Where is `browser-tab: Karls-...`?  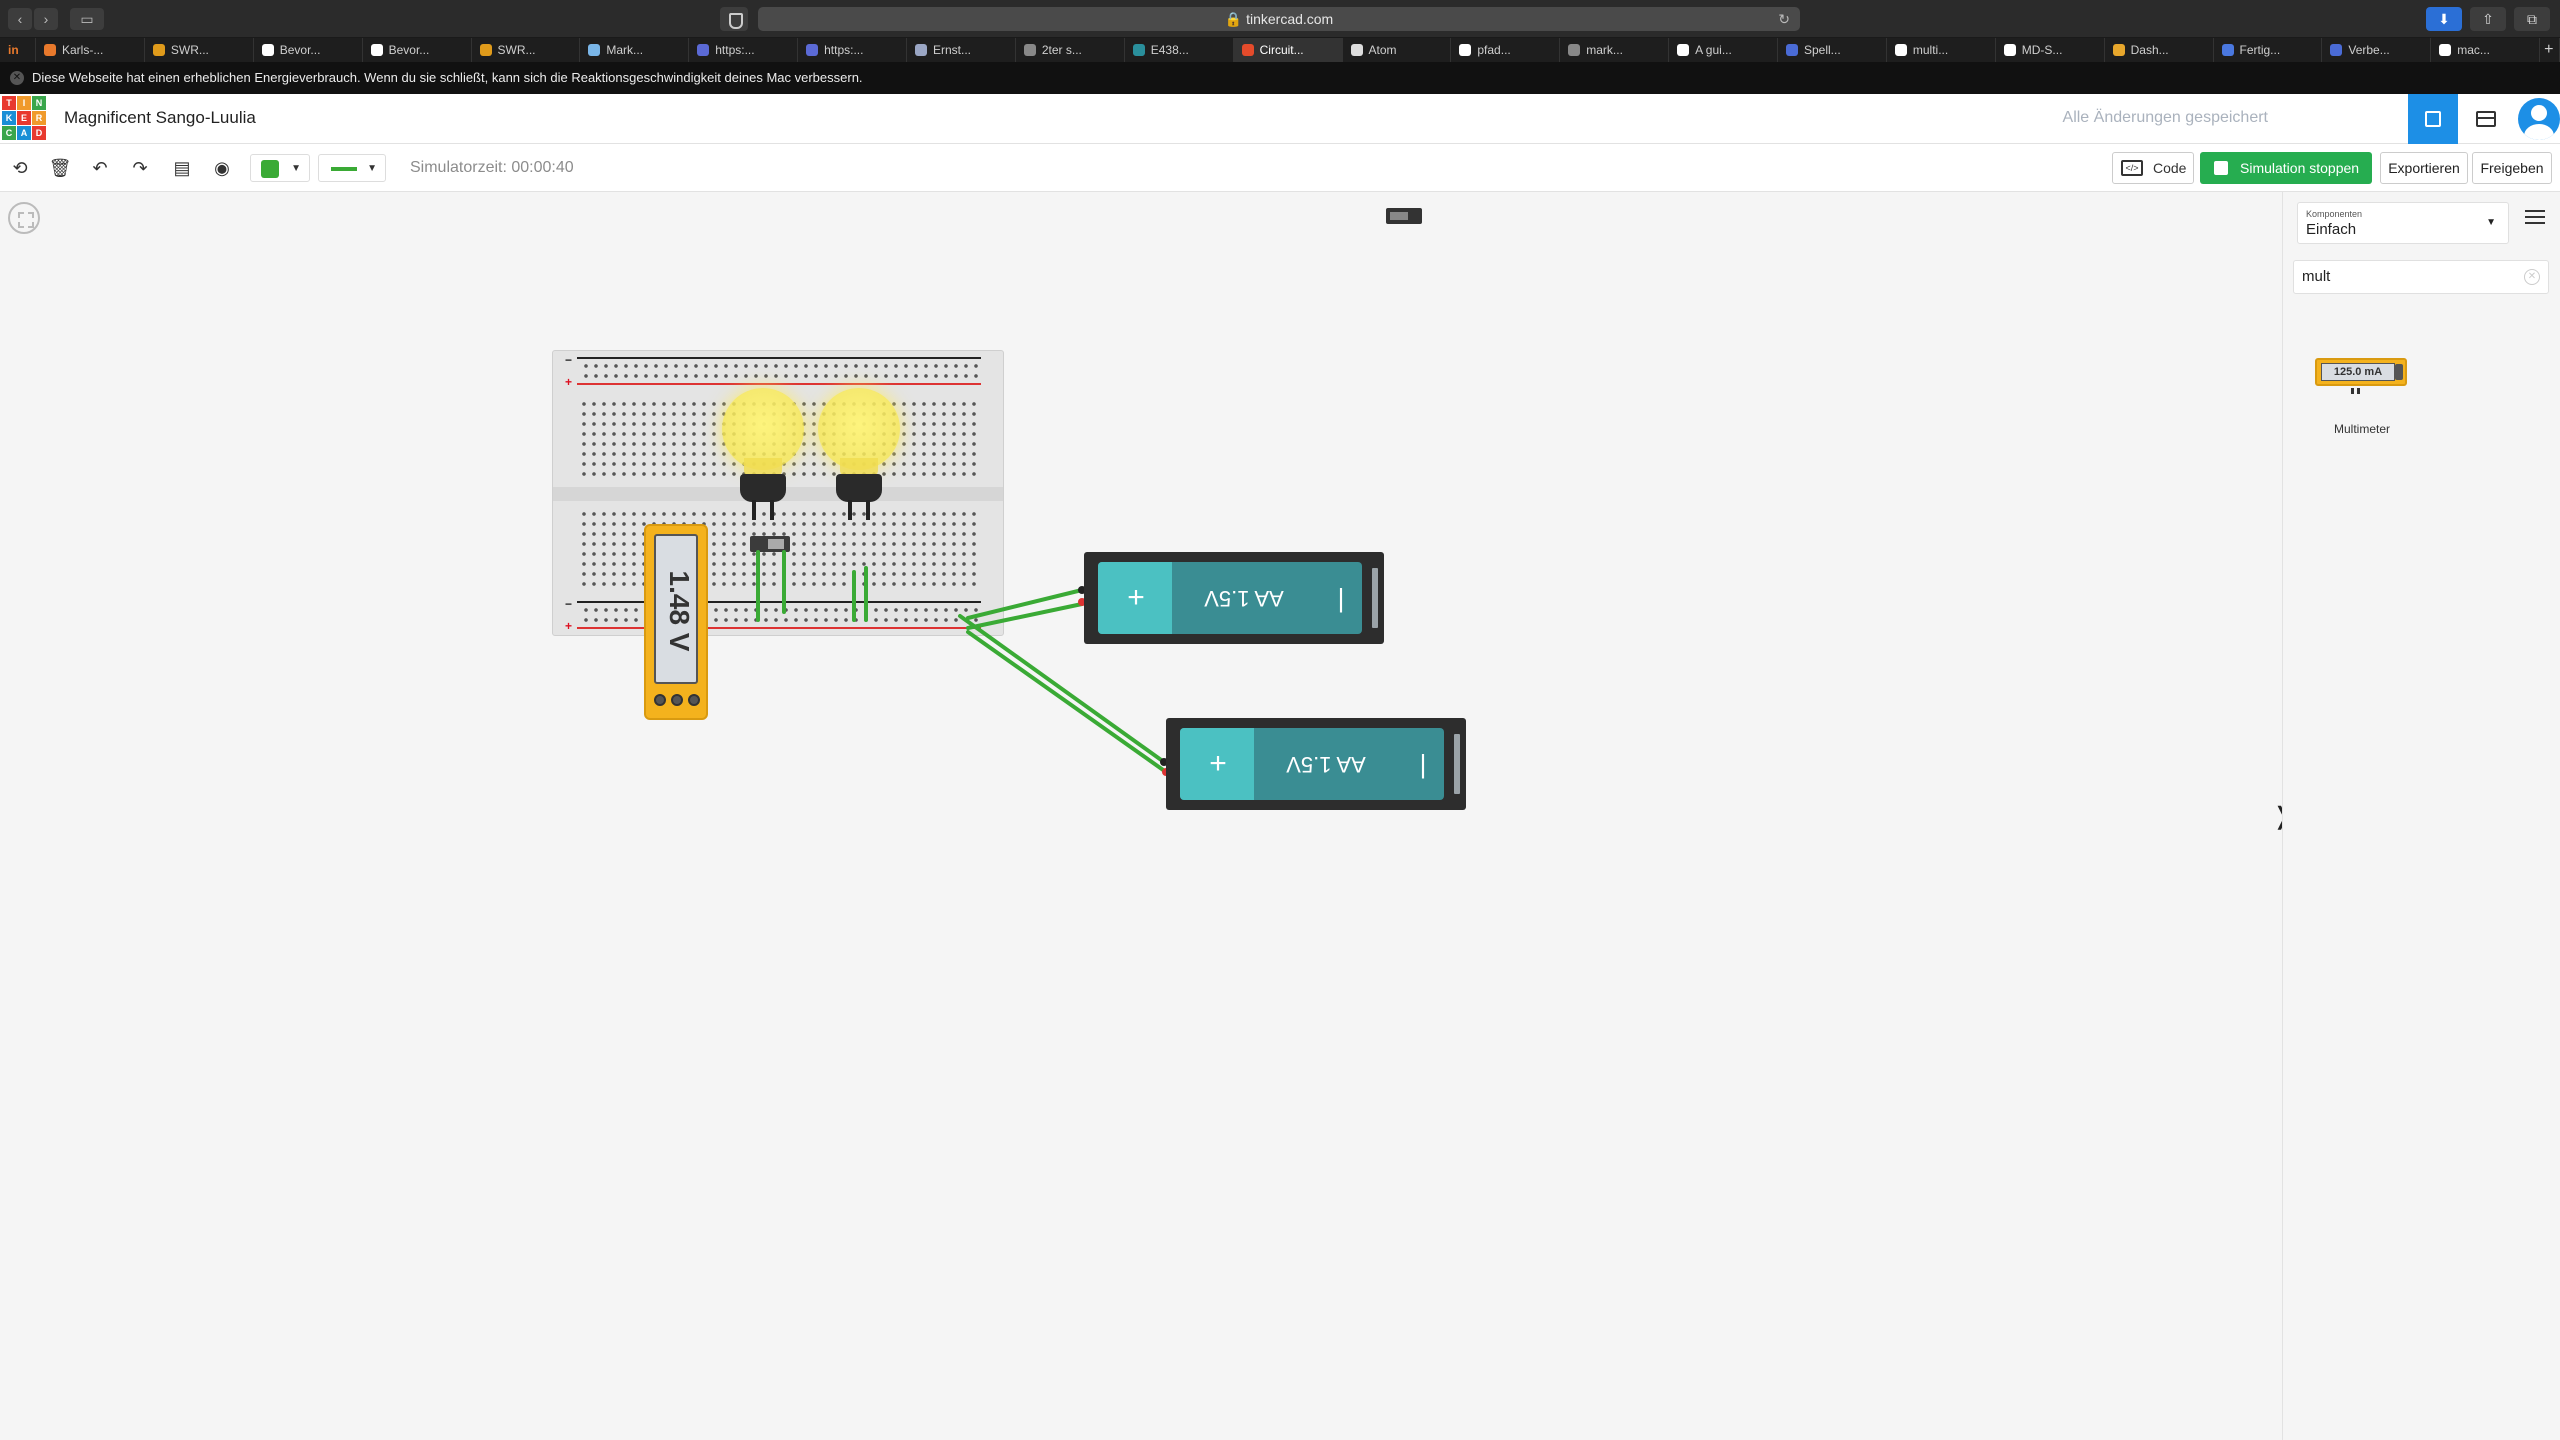
browser-tab: Karls-... is located at coordinates (90, 50).